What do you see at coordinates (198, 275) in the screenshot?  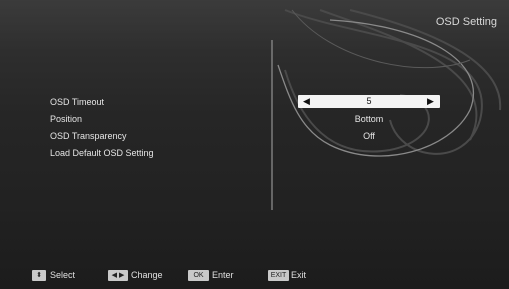 I see `ok-key-icon: OK` at bounding box center [198, 275].